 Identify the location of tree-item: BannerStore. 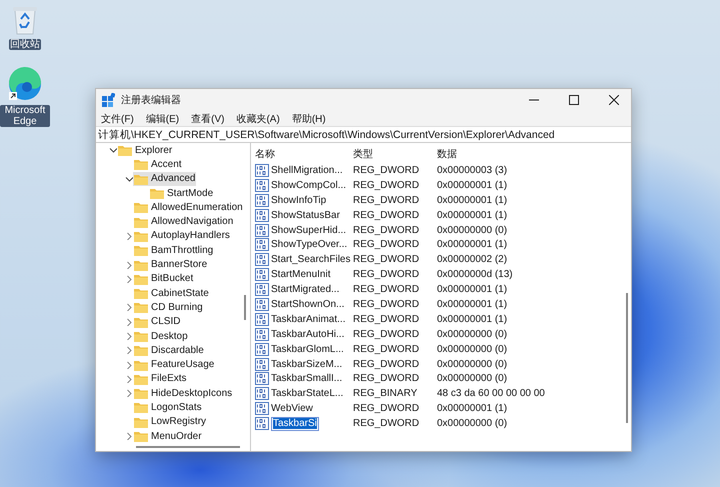
(179, 264).